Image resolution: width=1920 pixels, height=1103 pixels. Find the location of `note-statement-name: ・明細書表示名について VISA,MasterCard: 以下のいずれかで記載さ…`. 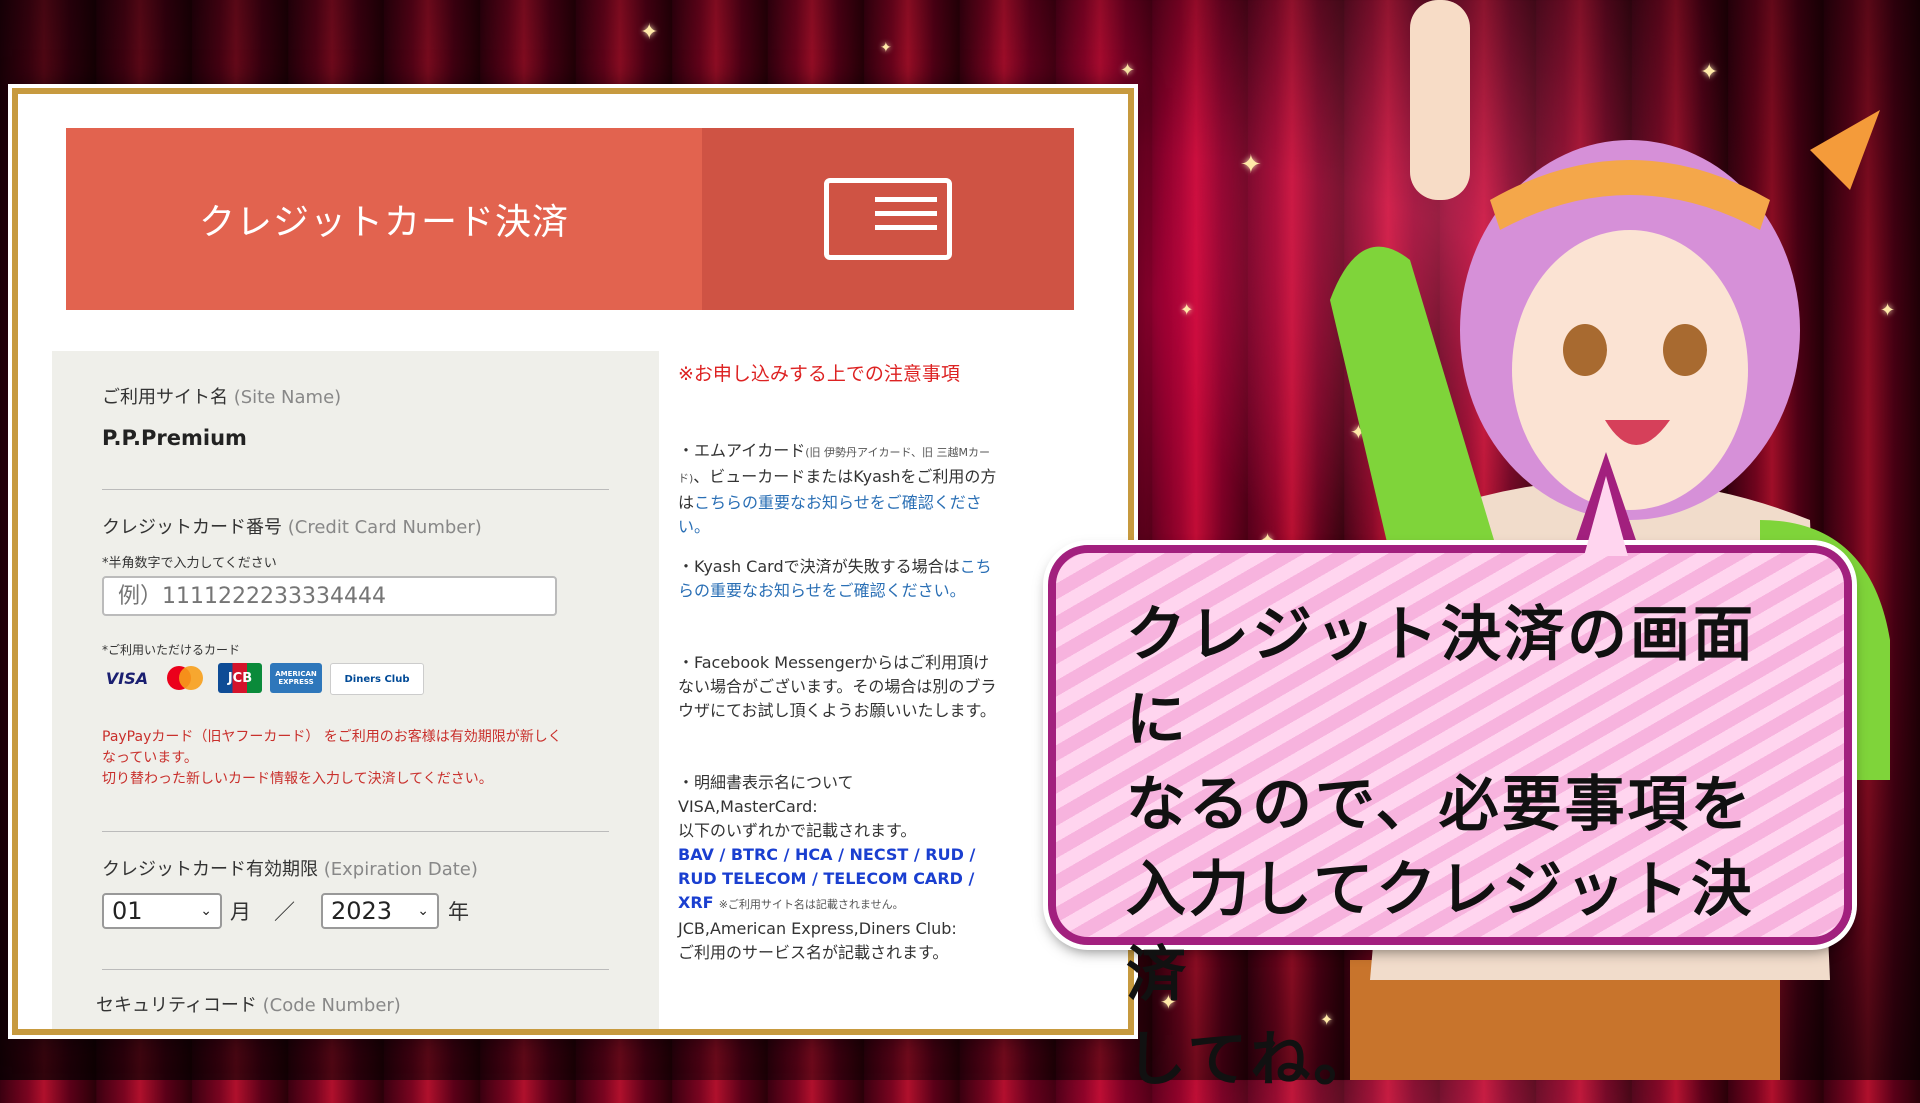

note-statement-name: ・明細書表示名について VISA,MasterCard: 以下のいずれかで記載さ… is located at coordinates (827, 867).